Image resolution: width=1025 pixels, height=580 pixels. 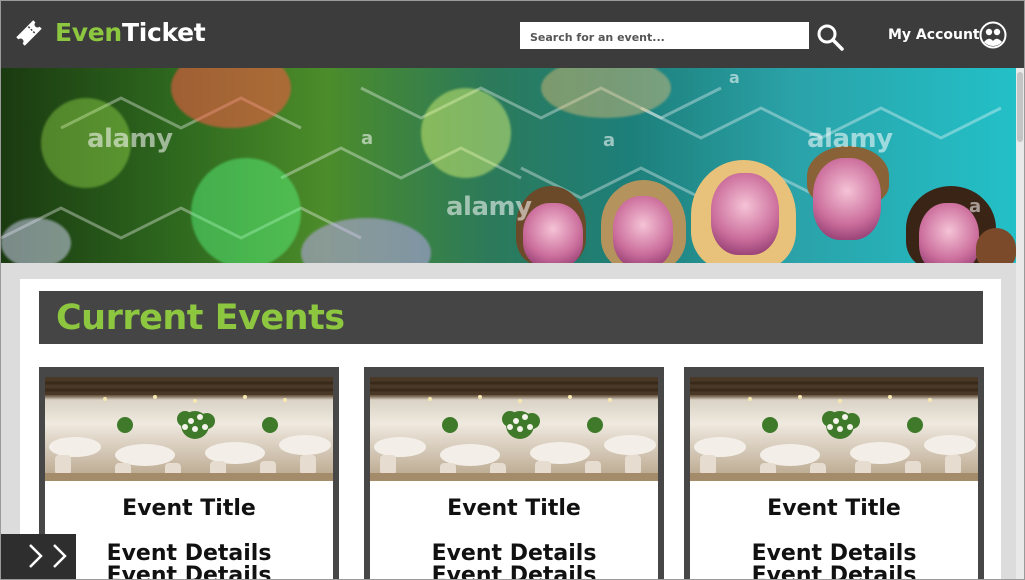 I want to click on my-account-link: My Account, so click(x=934, y=35).